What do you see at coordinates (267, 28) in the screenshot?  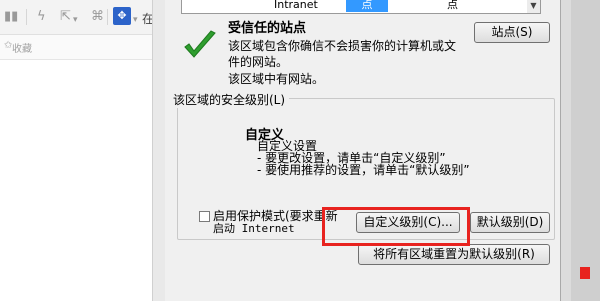 I see `zone-title: 受信任的站点` at bounding box center [267, 28].